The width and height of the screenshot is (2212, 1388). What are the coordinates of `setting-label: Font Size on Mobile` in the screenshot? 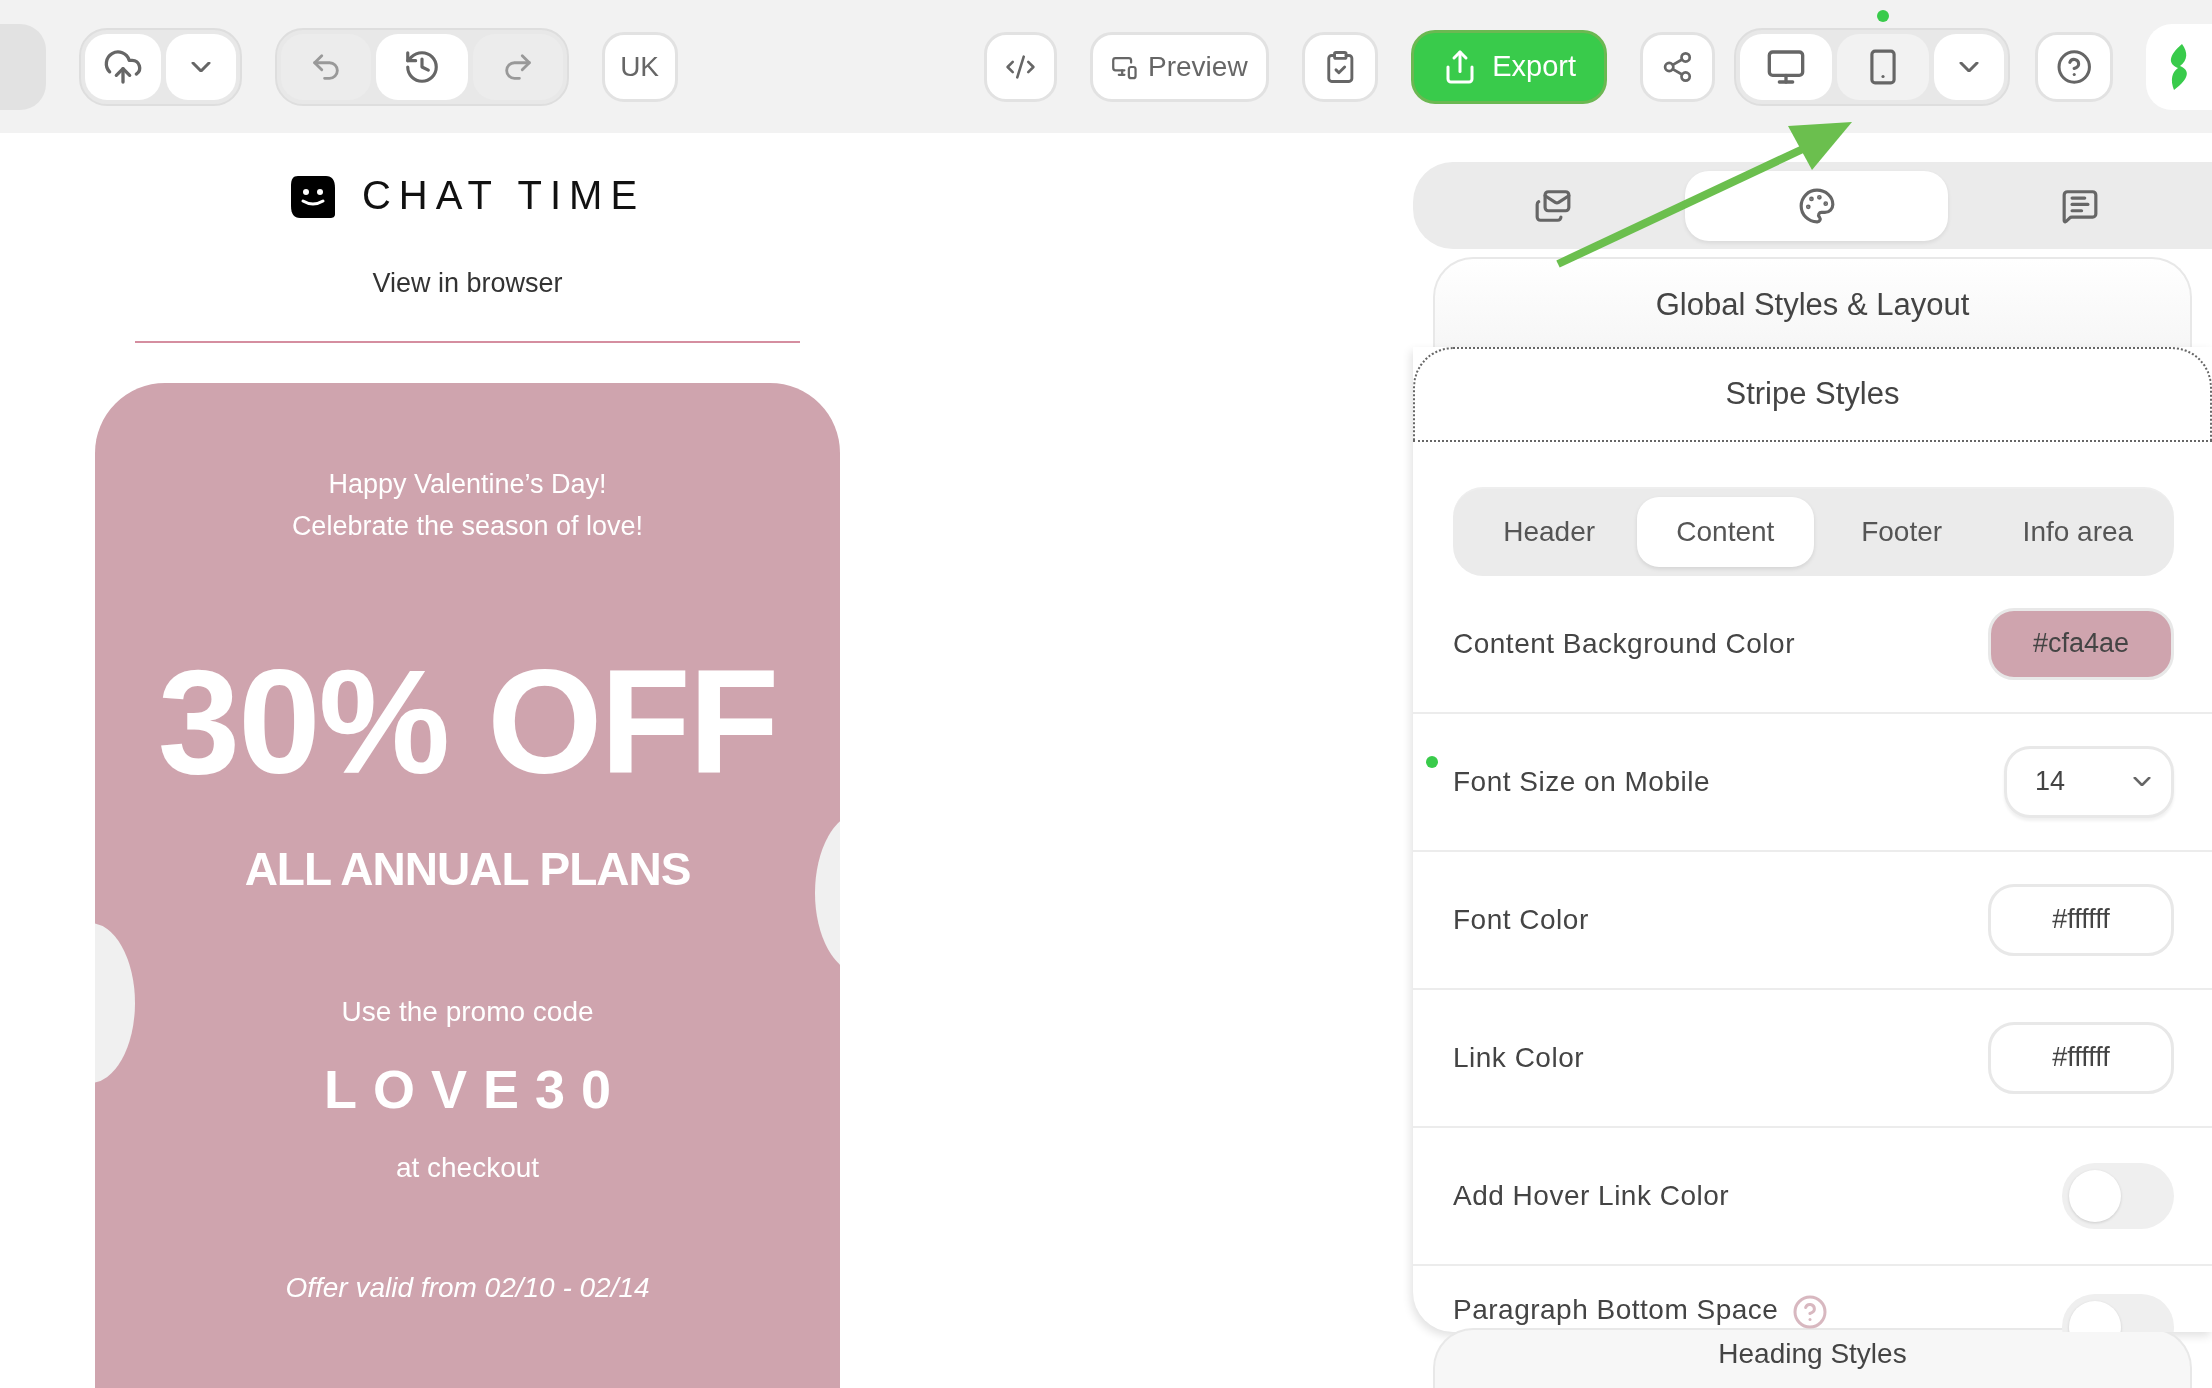 It's located at (1581, 781).